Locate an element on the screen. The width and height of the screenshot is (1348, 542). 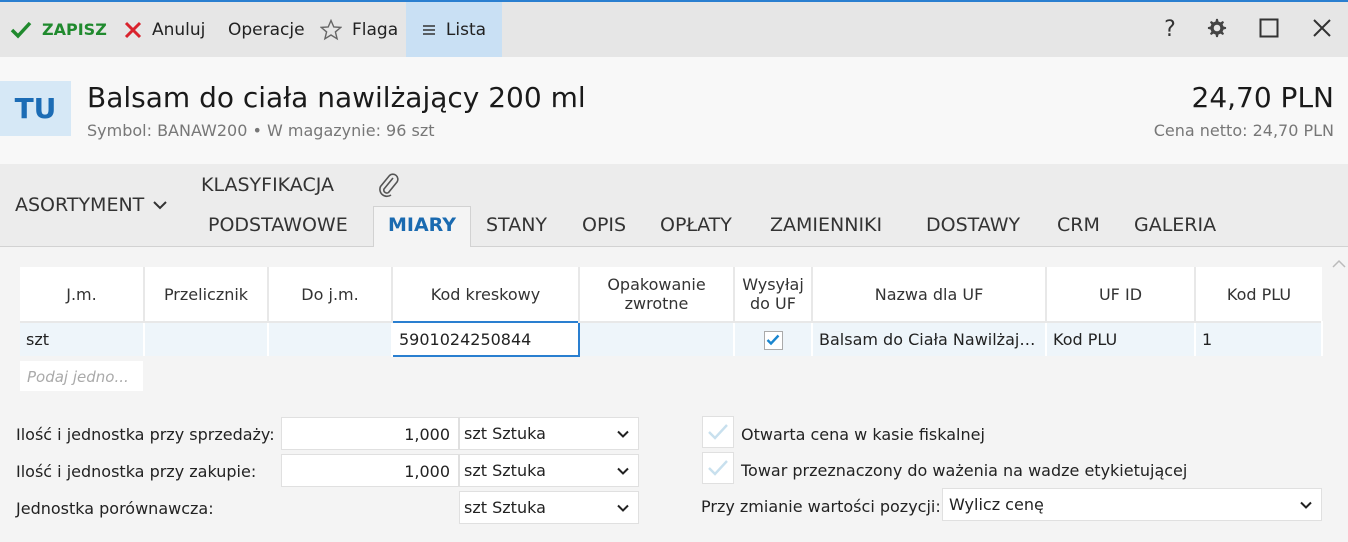
assortment-dropdown: ASORTYMENT is located at coordinates (91, 205).